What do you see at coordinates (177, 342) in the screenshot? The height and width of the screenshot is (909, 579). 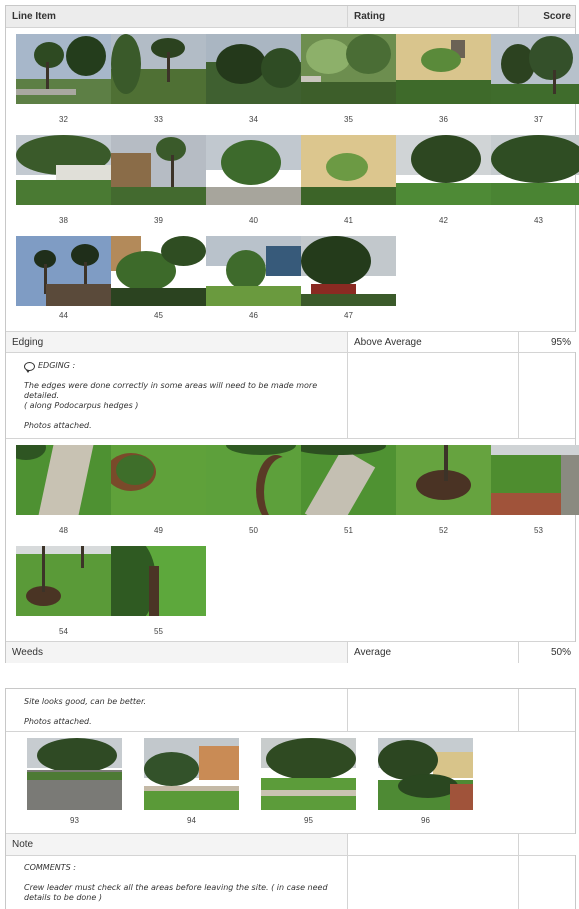 I see `category-name: Edging` at bounding box center [177, 342].